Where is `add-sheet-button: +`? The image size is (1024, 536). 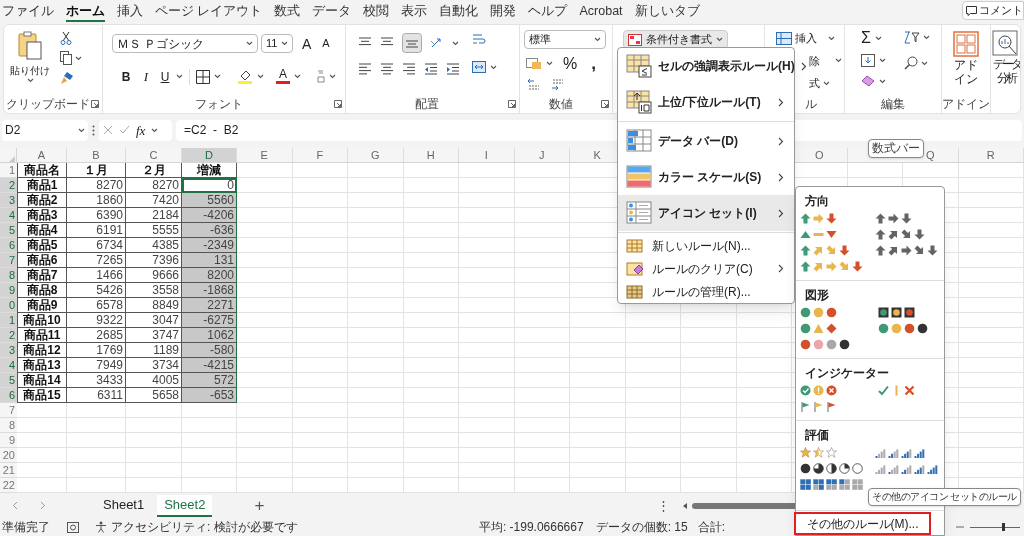 add-sheet-button: + is located at coordinates (259, 505).